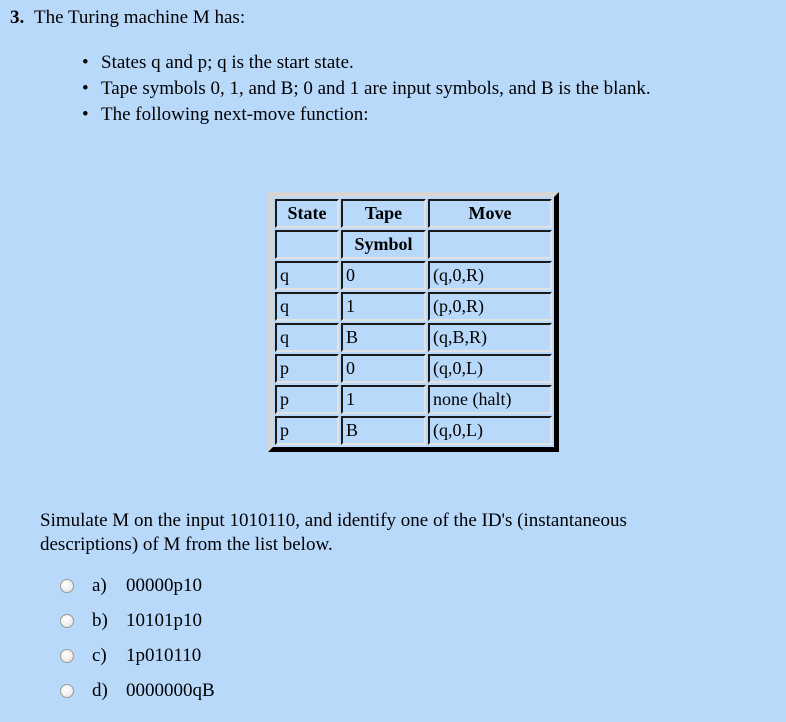  I want to click on table-row: q 1 (p,0,R), so click(413, 306).